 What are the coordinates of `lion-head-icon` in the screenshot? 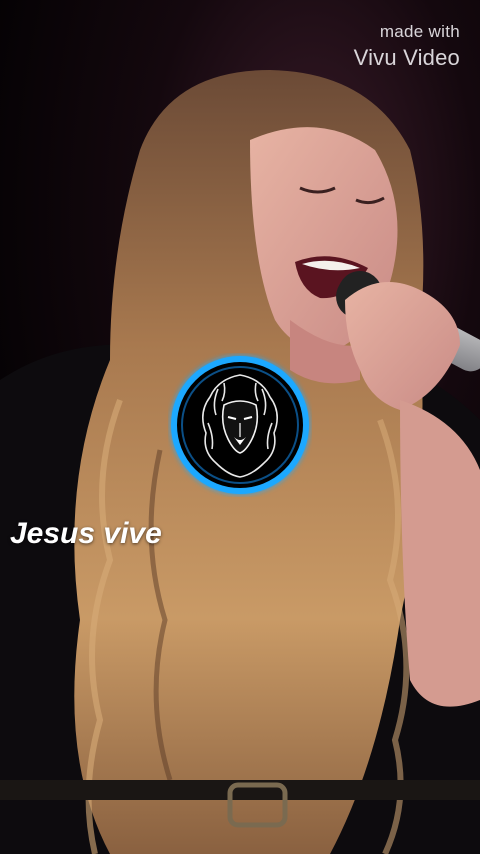 It's located at (240, 425).